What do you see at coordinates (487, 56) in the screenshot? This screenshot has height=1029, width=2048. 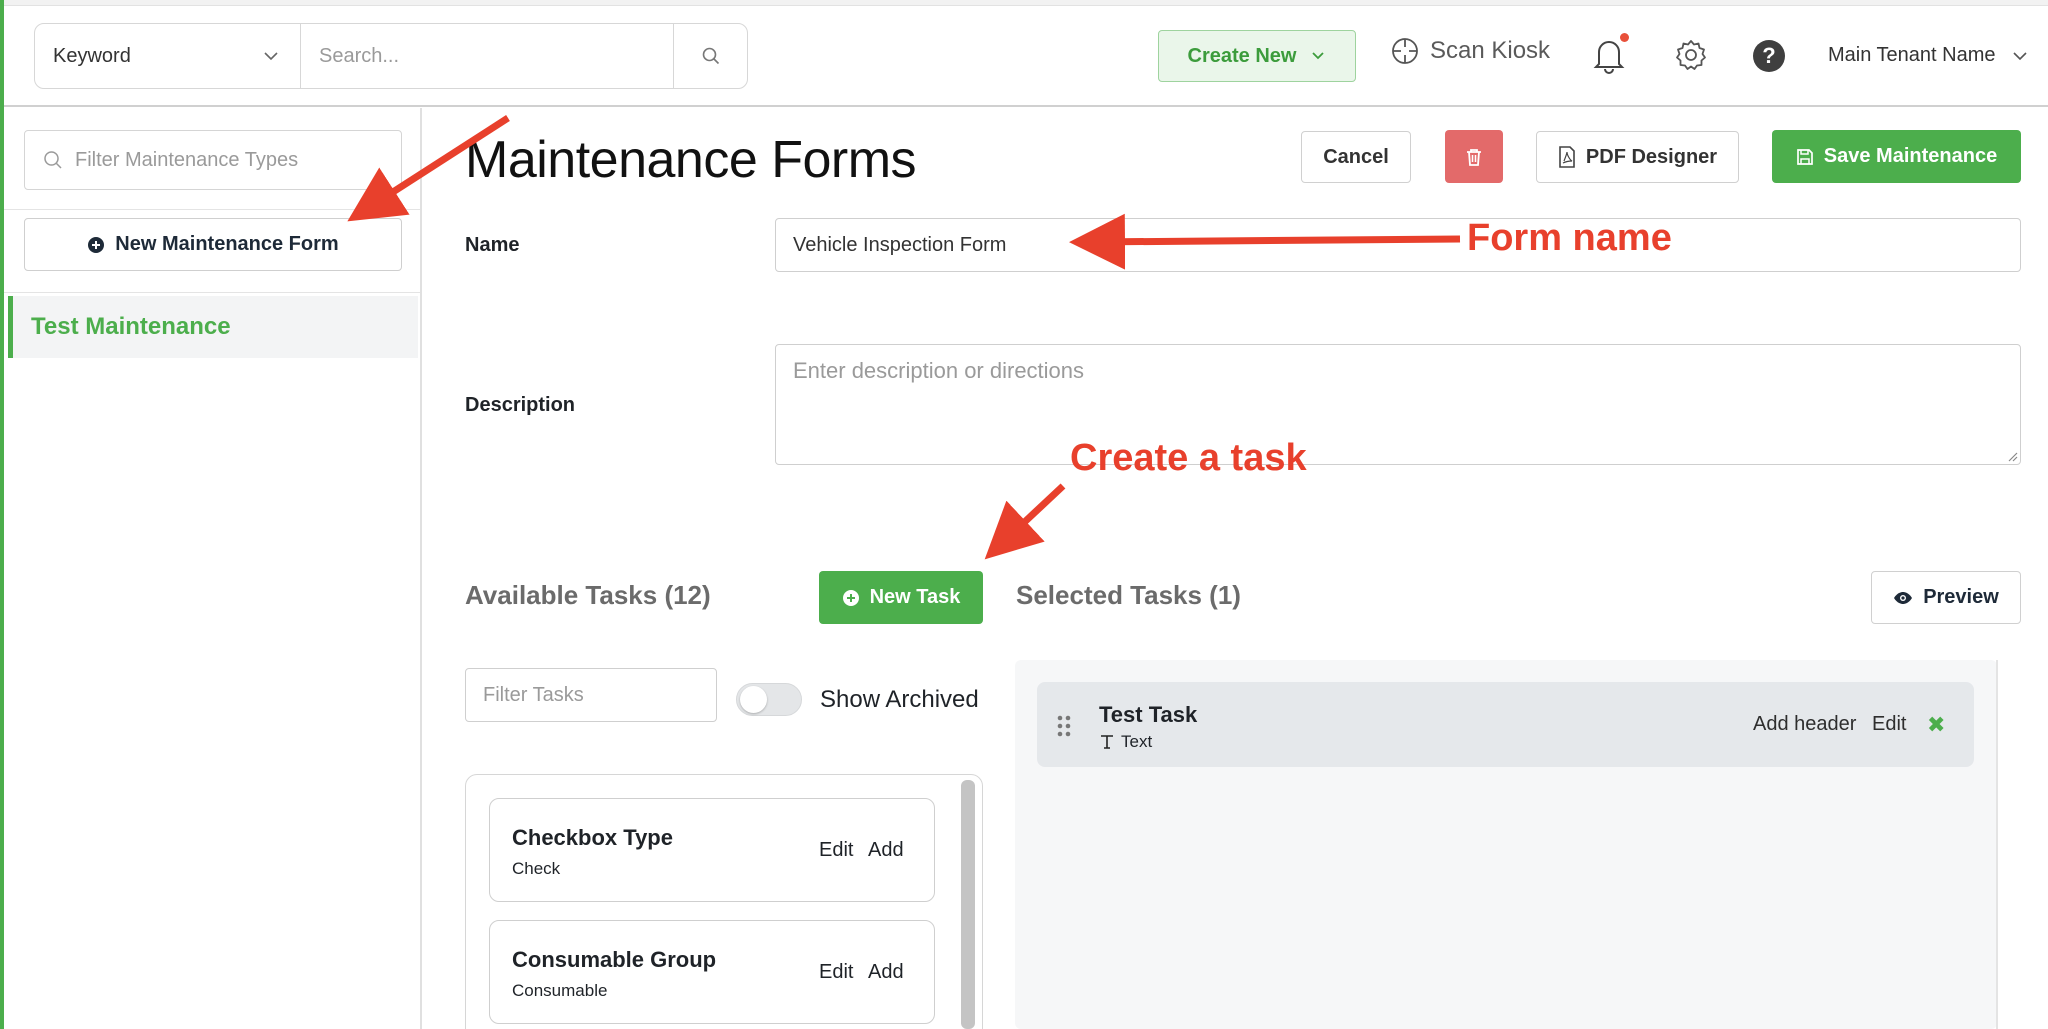 I see `search-input` at bounding box center [487, 56].